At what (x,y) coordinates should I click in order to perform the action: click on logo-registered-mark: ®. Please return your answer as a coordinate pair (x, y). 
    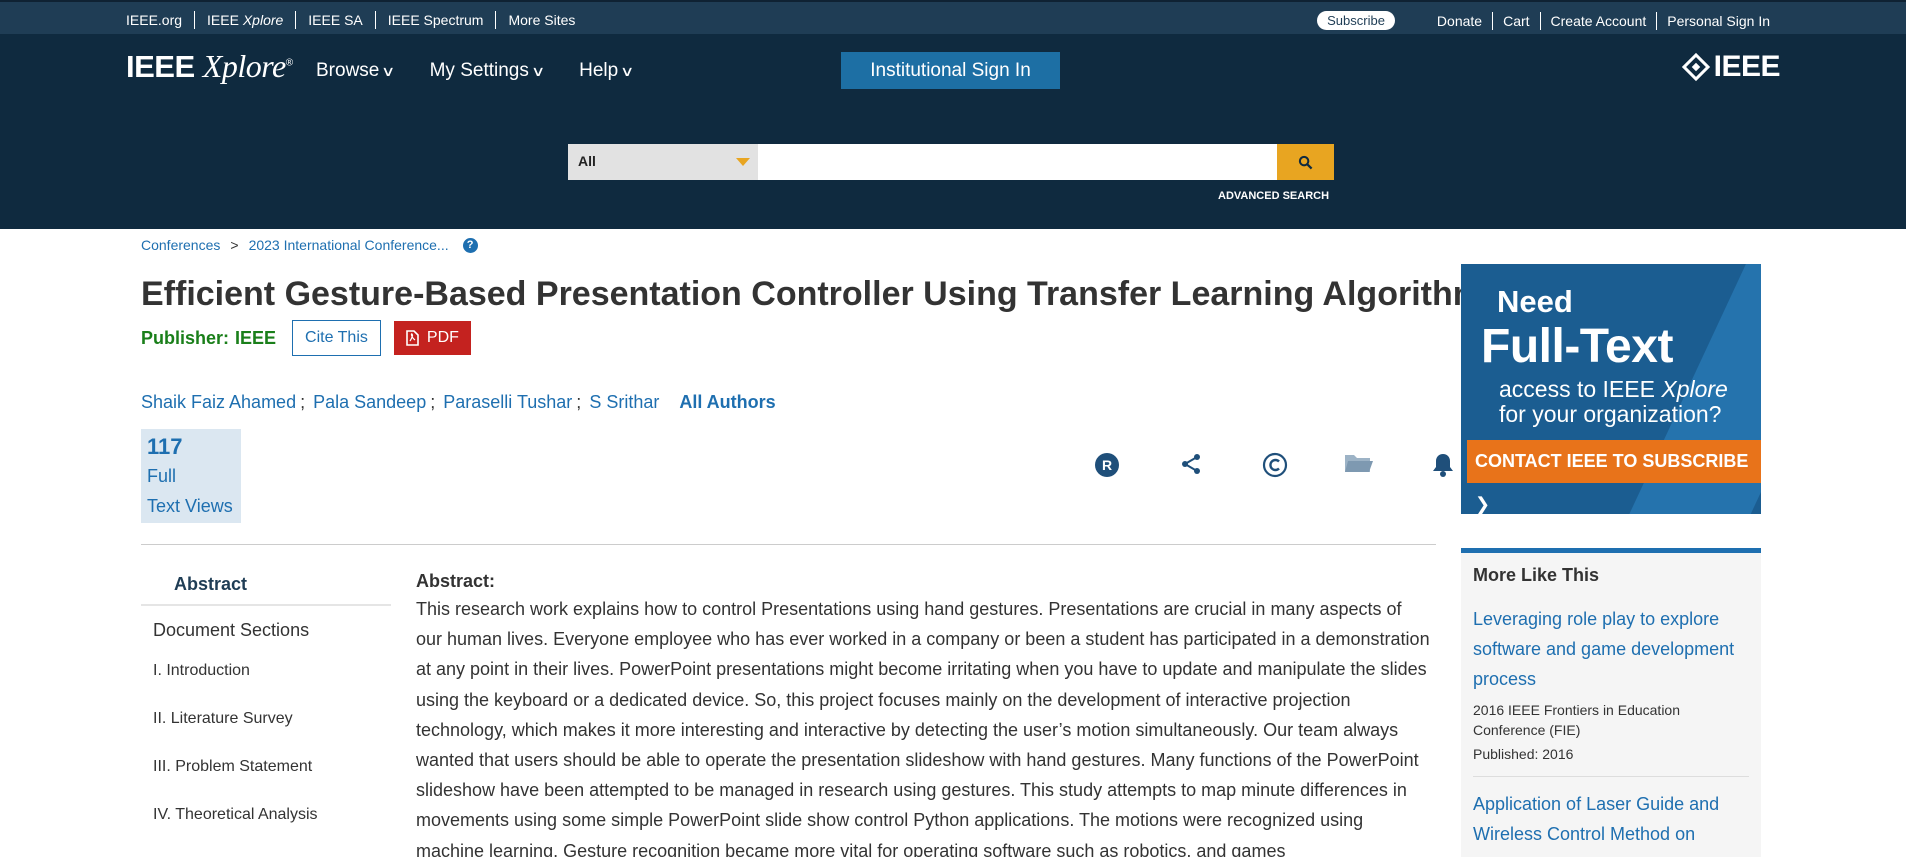
    Looking at the image, I should click on (289, 63).